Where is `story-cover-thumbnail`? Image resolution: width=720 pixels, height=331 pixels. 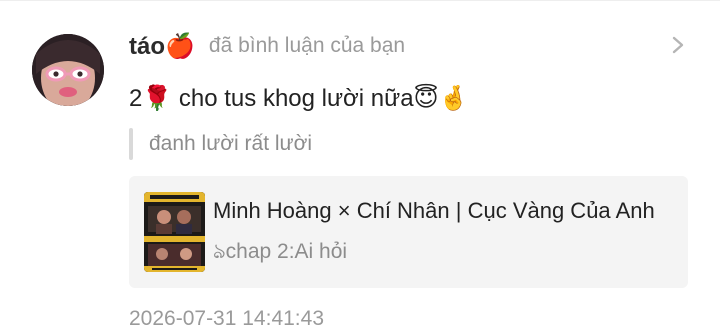 story-cover-thumbnail is located at coordinates (174, 232).